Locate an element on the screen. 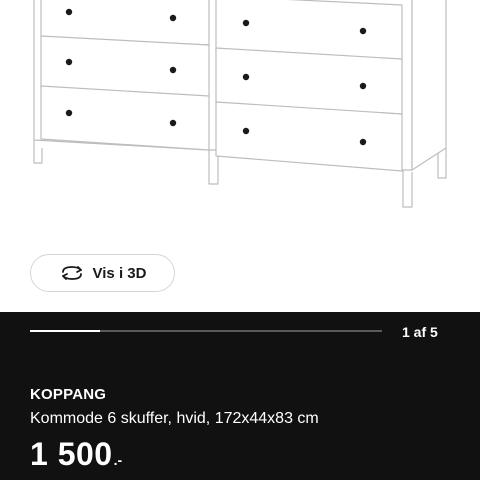 The width and height of the screenshot is (480, 480). view-in-3d-button: Vis i 3D is located at coordinates (102, 273).